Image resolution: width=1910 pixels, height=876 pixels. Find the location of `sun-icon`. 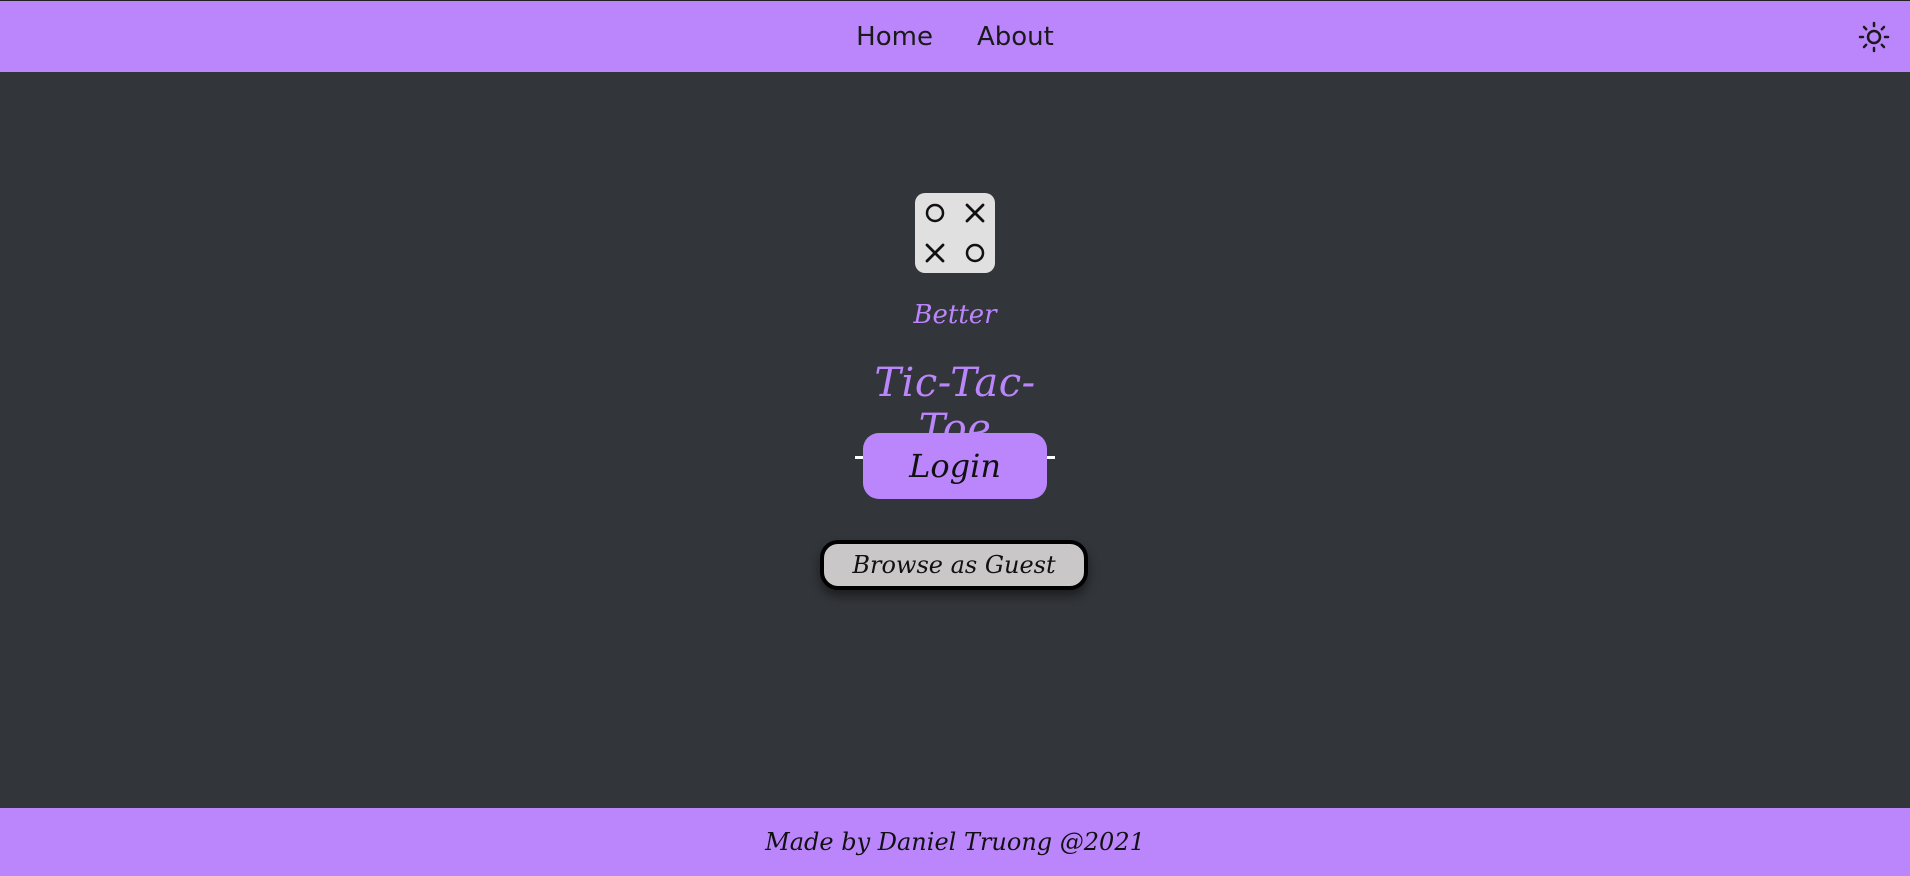

sun-icon is located at coordinates (1874, 37).